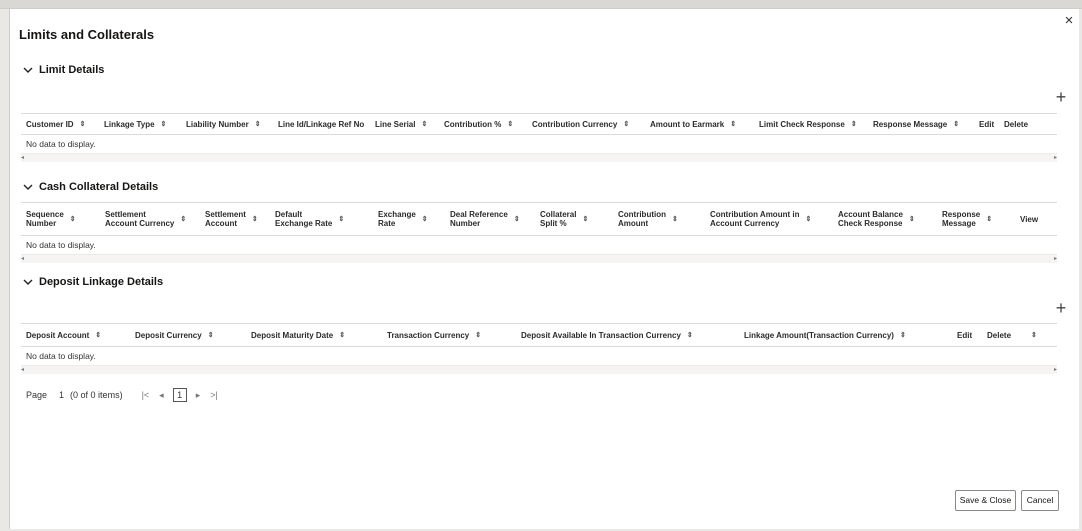  Describe the element at coordinates (179, 395) in the screenshot. I see `current-page-button: 1` at that location.